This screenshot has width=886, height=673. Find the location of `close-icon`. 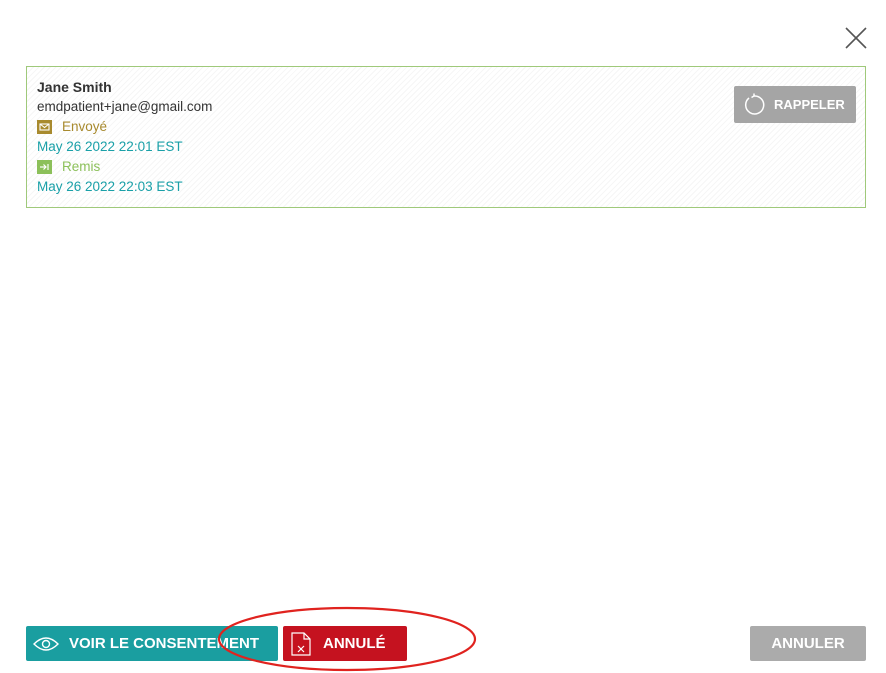

close-icon is located at coordinates (856, 38).